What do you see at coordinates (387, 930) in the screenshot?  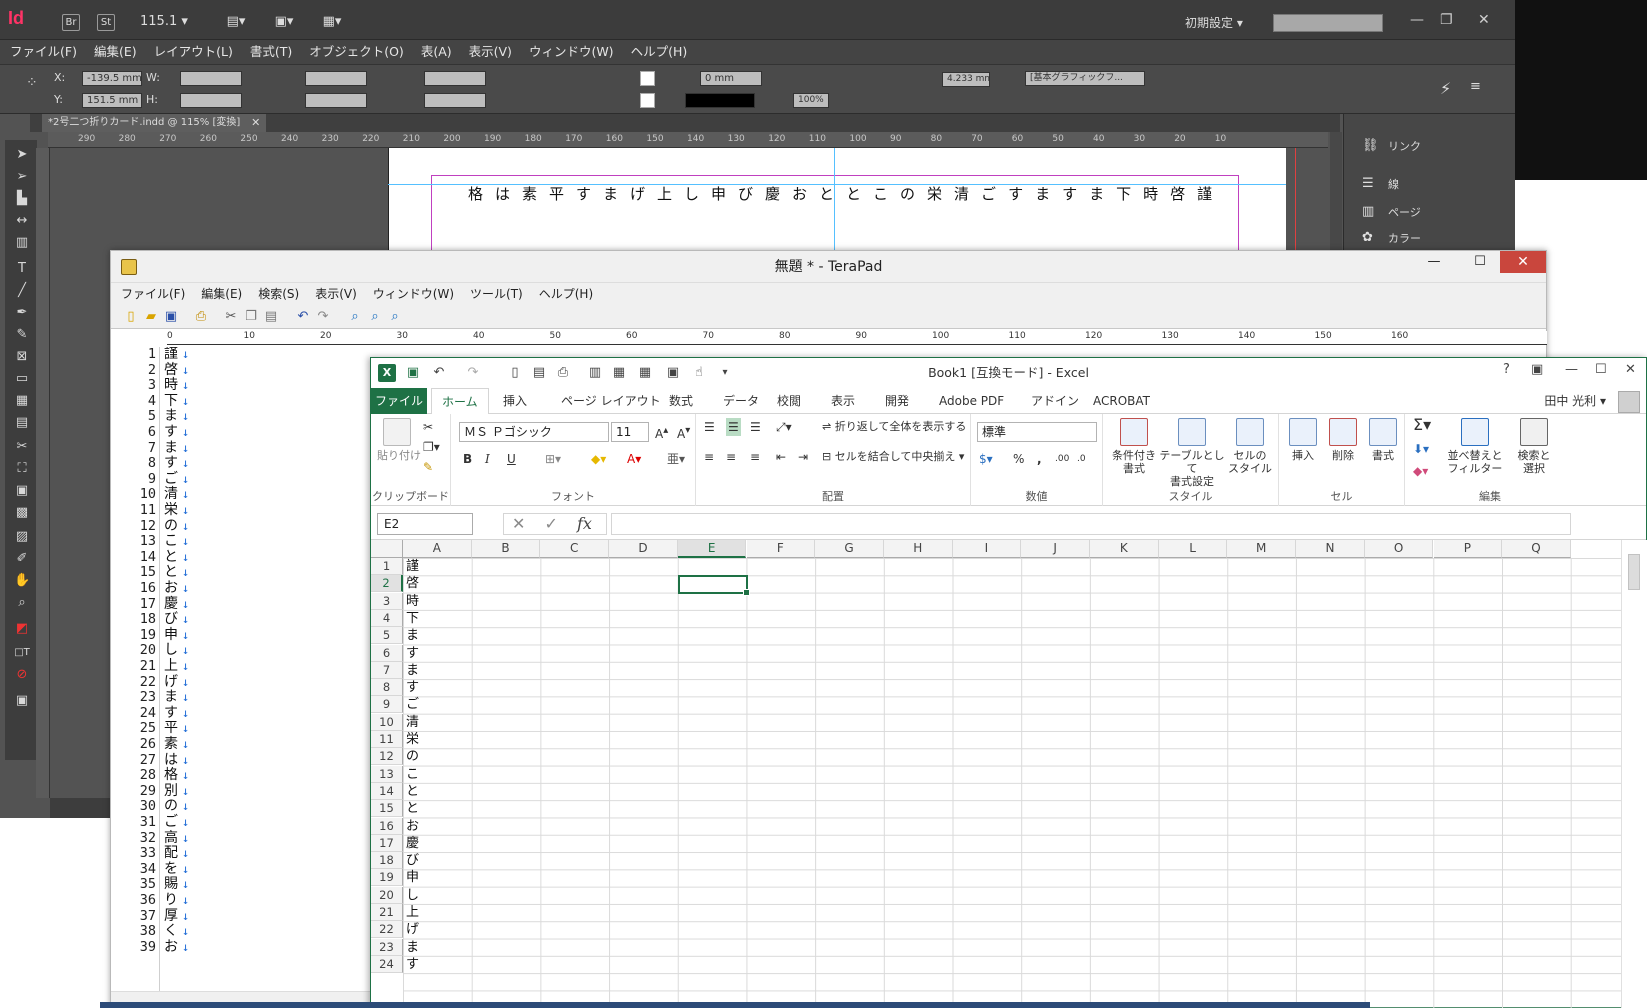 I see `row-header: 22` at bounding box center [387, 930].